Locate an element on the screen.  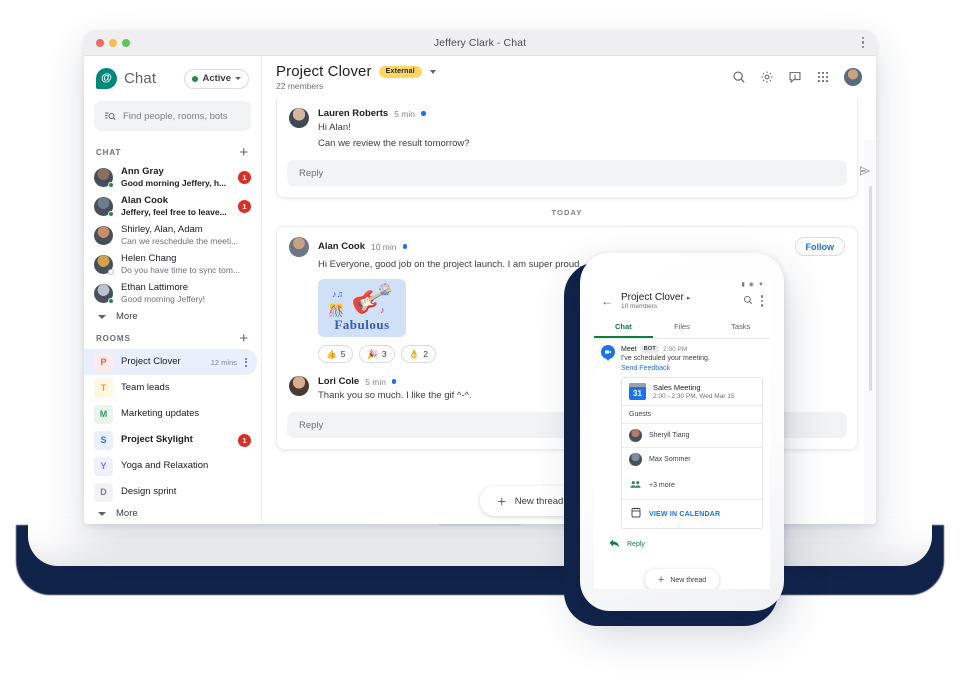
chat-name: Ethan Lattimore is located at coordinates (155, 287).